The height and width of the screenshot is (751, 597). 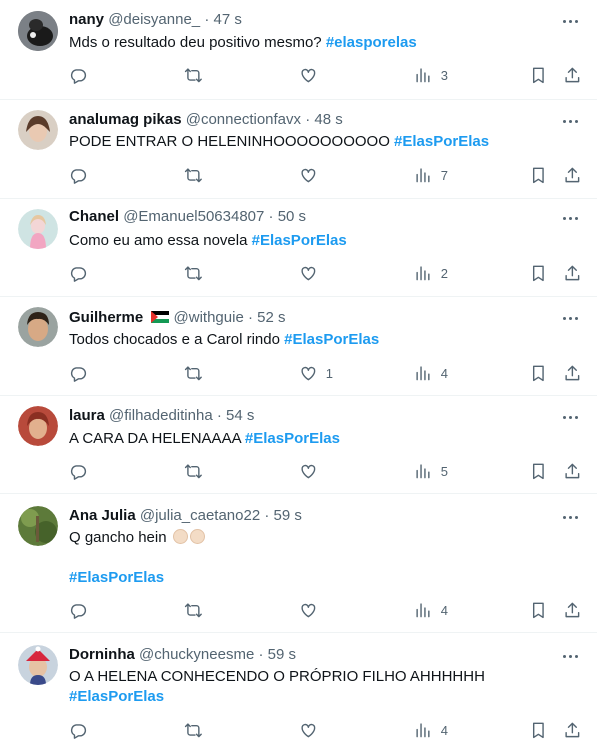 I want to click on views-button: 7, so click(x=431, y=175).